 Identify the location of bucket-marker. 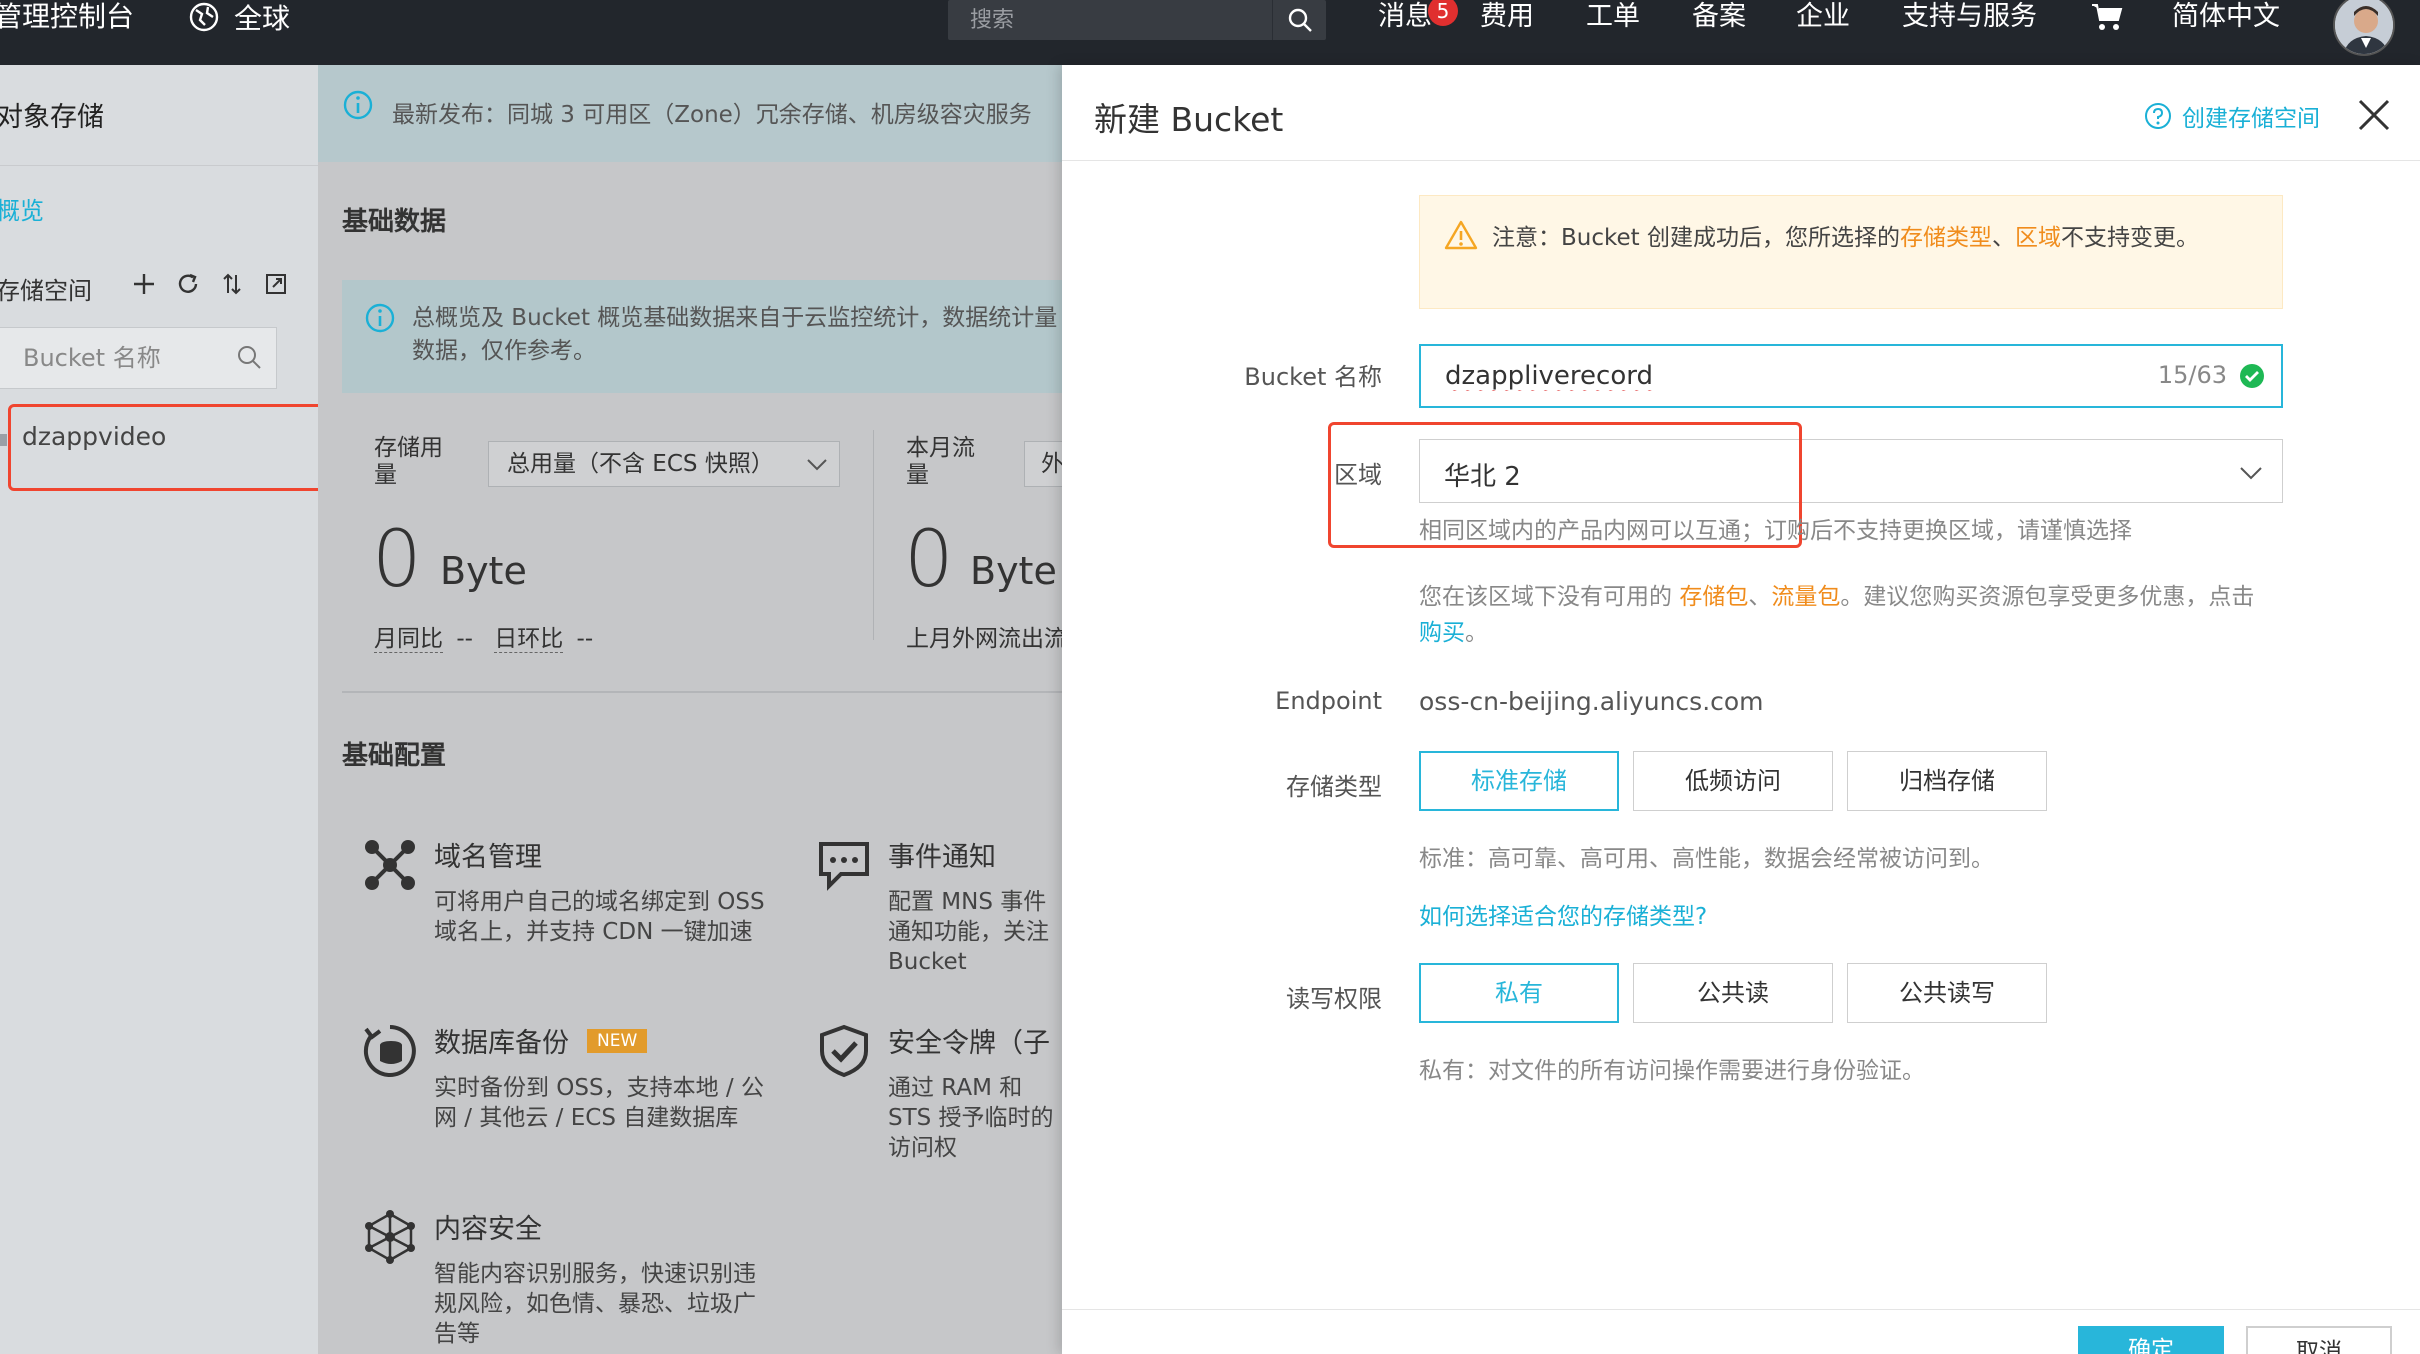
(3, 440).